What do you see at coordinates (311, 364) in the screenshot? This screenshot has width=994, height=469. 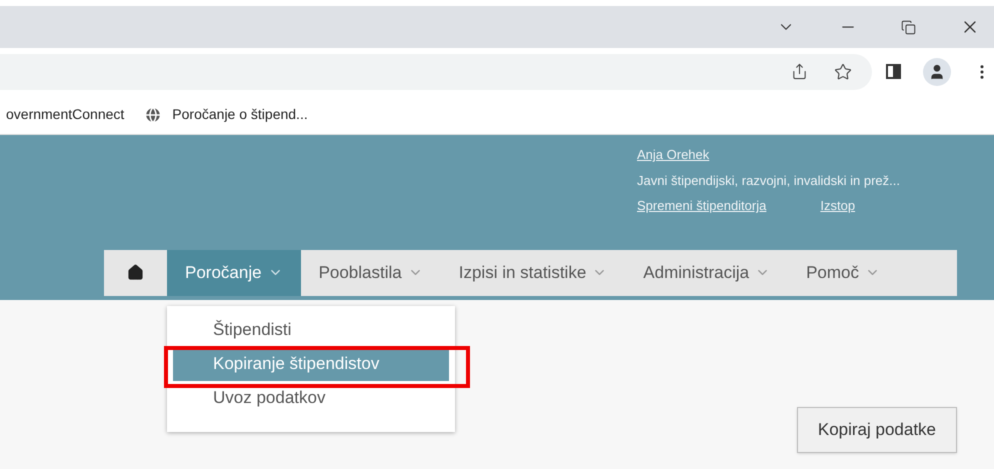 I see `menu-item: Kopiranje štipendistov` at bounding box center [311, 364].